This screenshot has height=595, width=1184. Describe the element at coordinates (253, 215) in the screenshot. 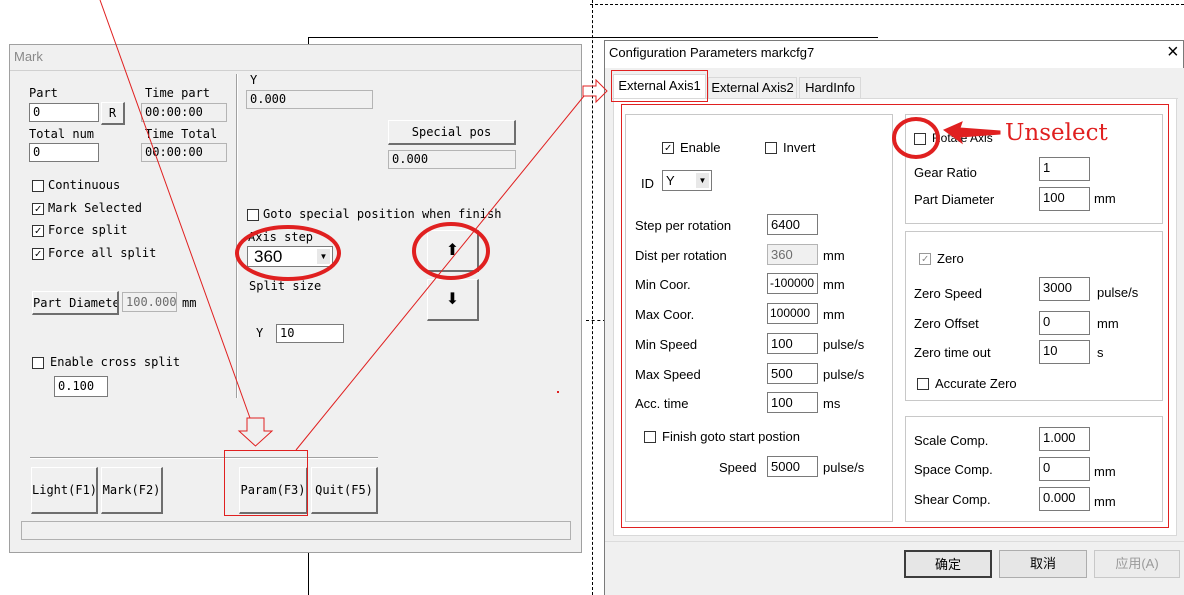

I see `goto-special-checkbox` at that location.